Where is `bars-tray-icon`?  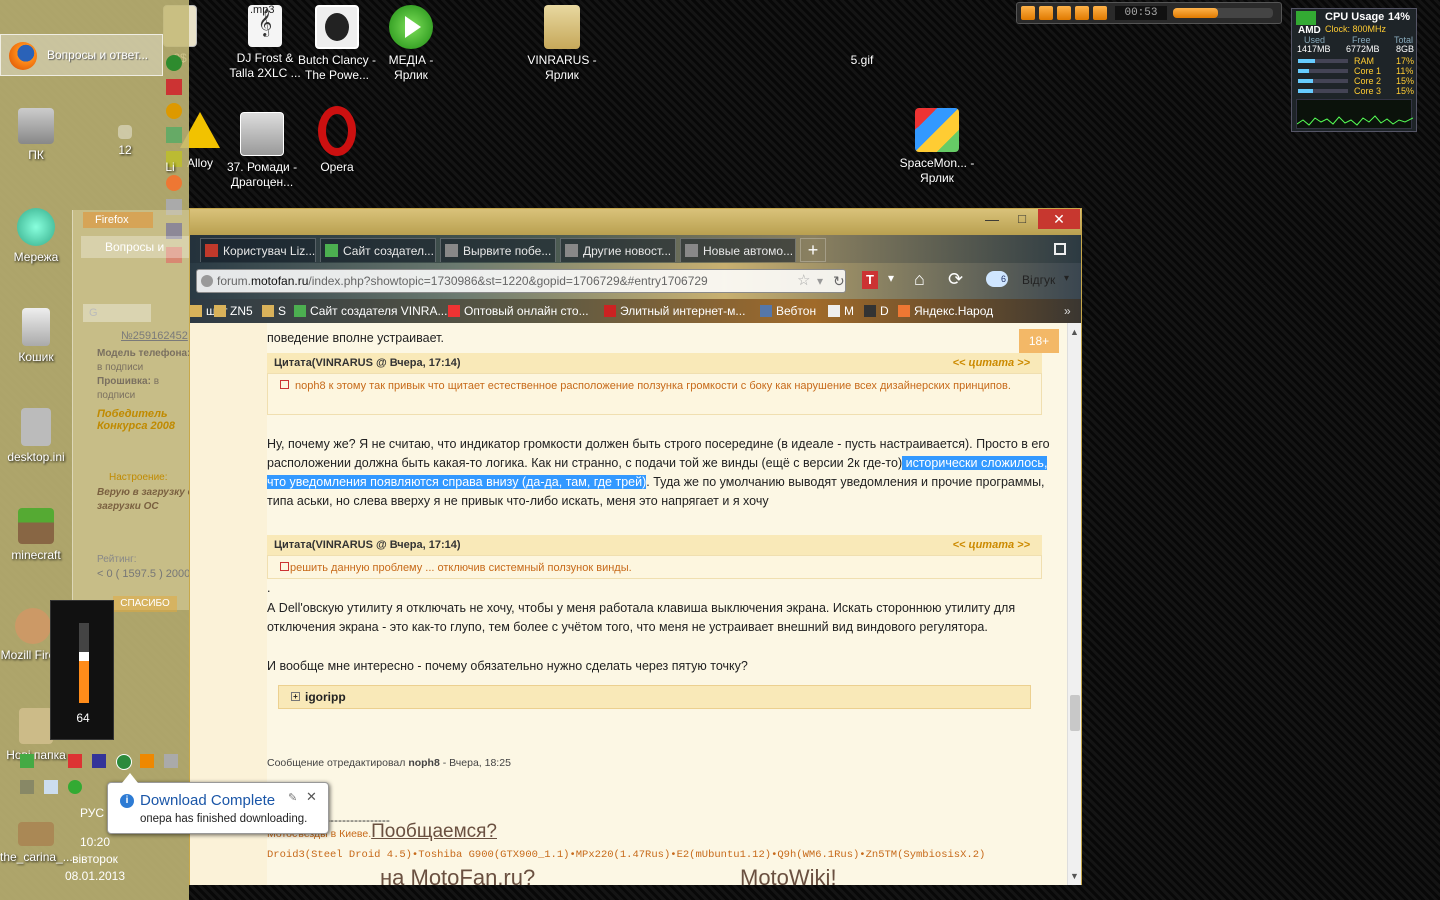 bars-tray-icon is located at coordinates (27, 787).